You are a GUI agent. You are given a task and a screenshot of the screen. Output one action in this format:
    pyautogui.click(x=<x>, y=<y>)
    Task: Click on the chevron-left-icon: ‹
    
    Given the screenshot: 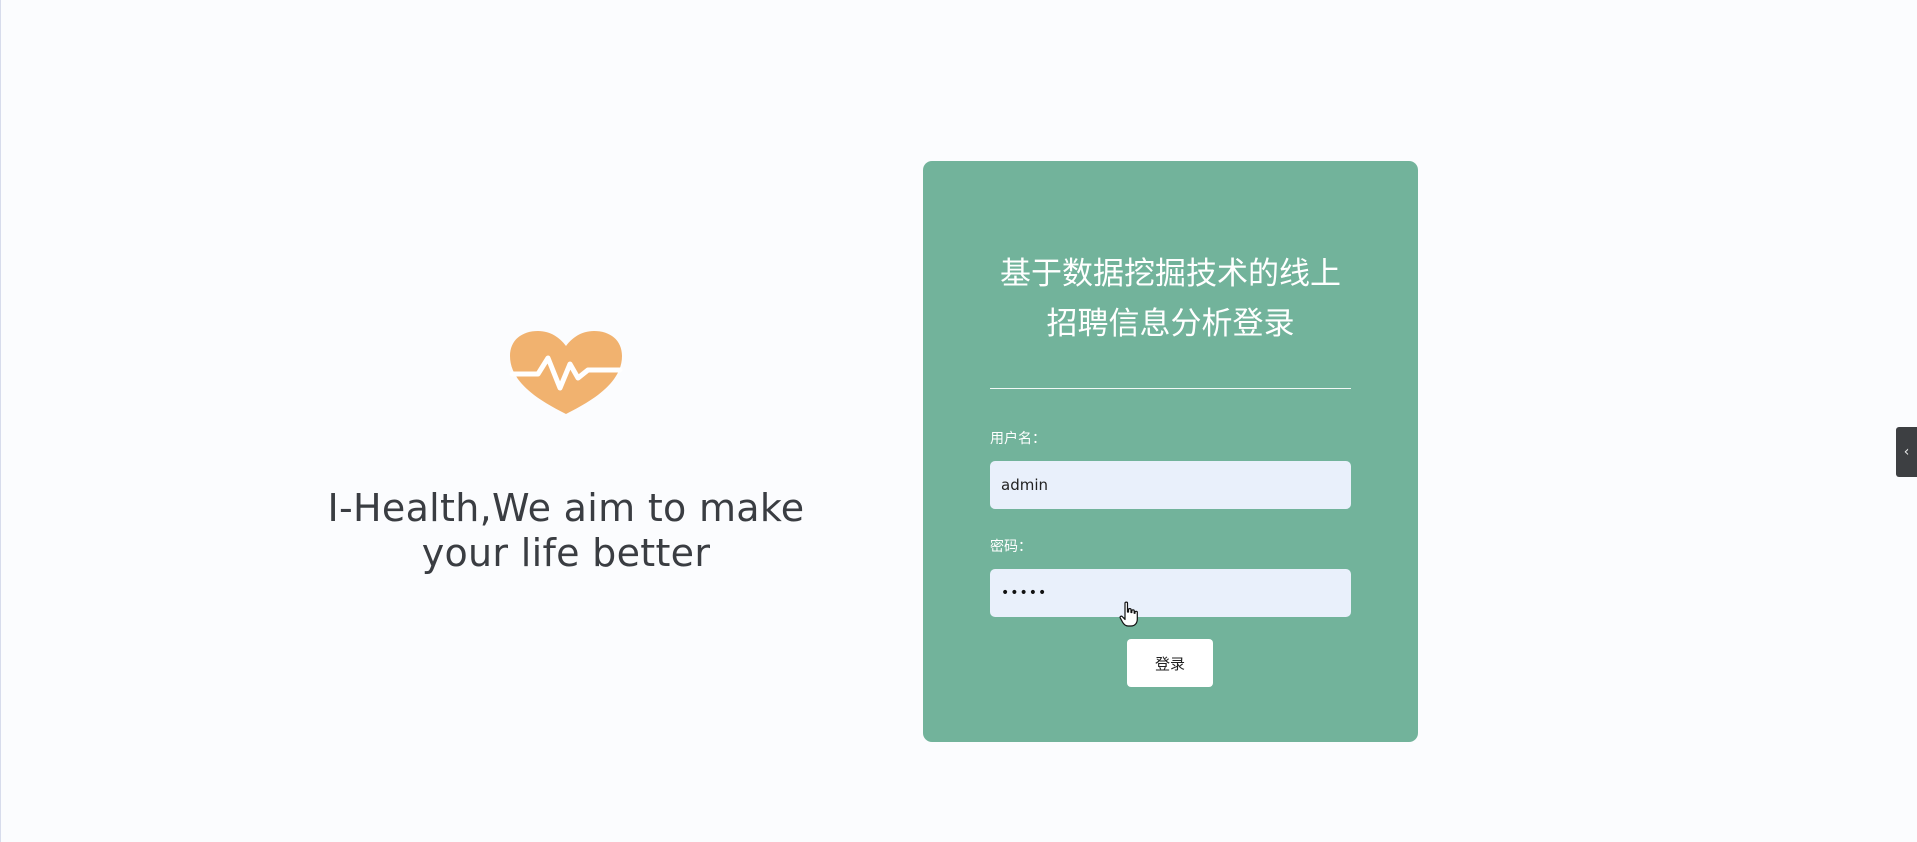 What is the action you would take?
    pyautogui.click(x=1906, y=452)
    